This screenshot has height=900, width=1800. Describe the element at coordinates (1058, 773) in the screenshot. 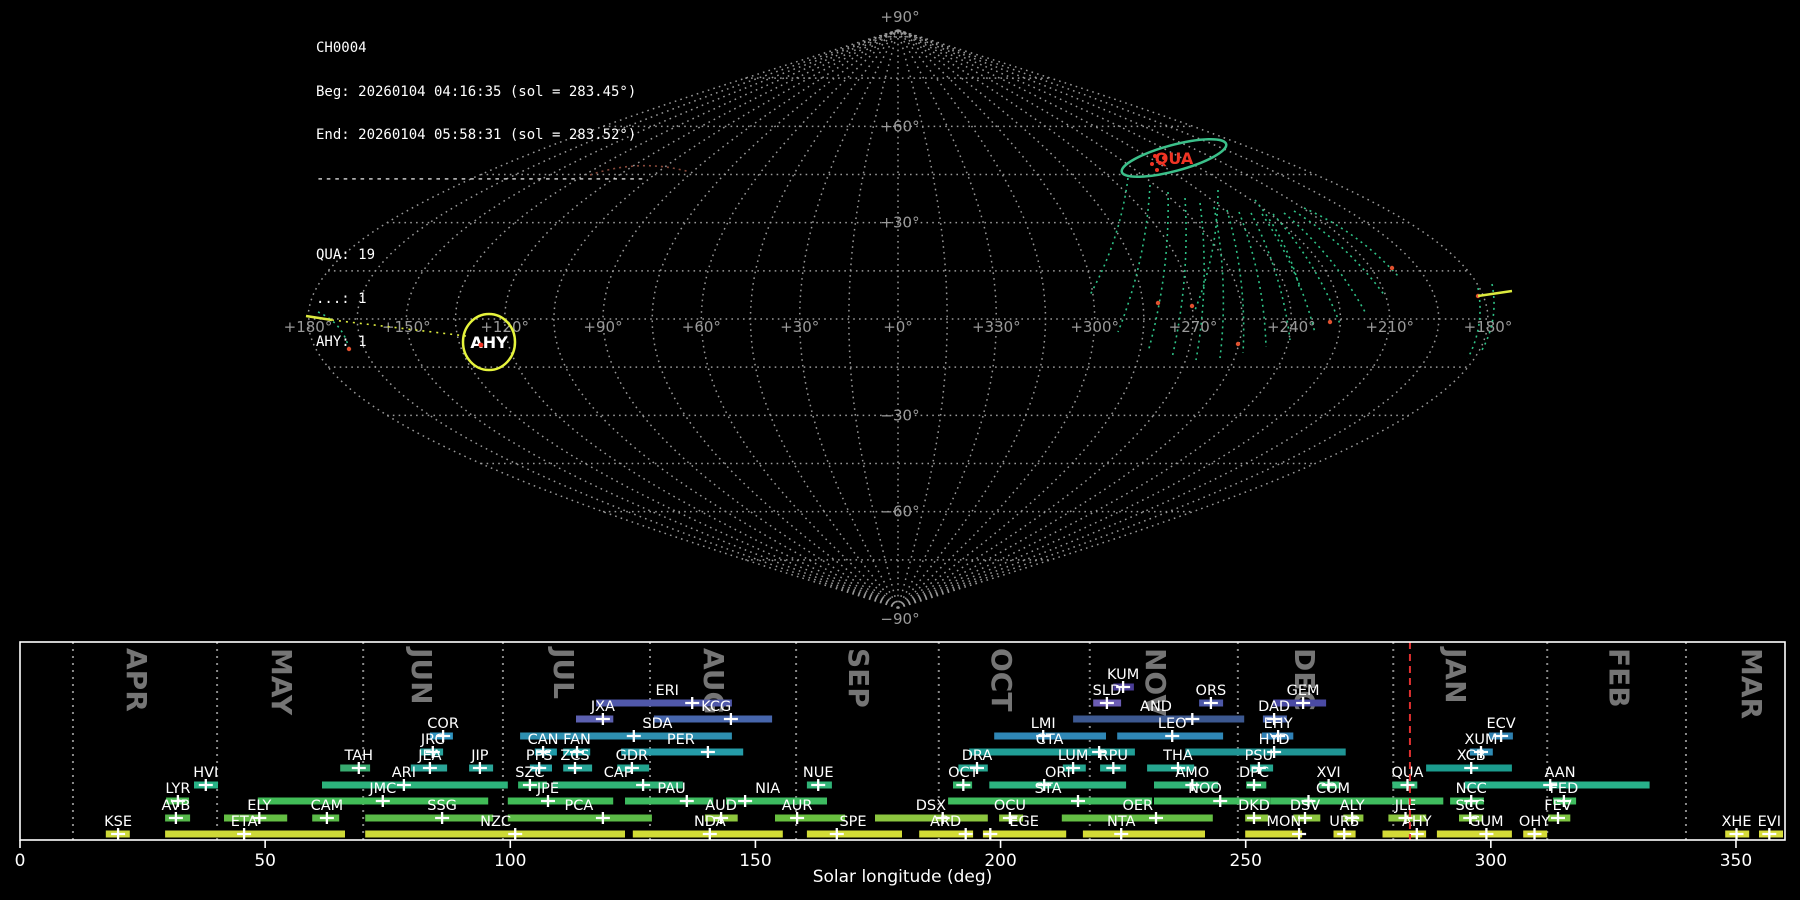

I see `shower-code-ori: ORI` at that location.